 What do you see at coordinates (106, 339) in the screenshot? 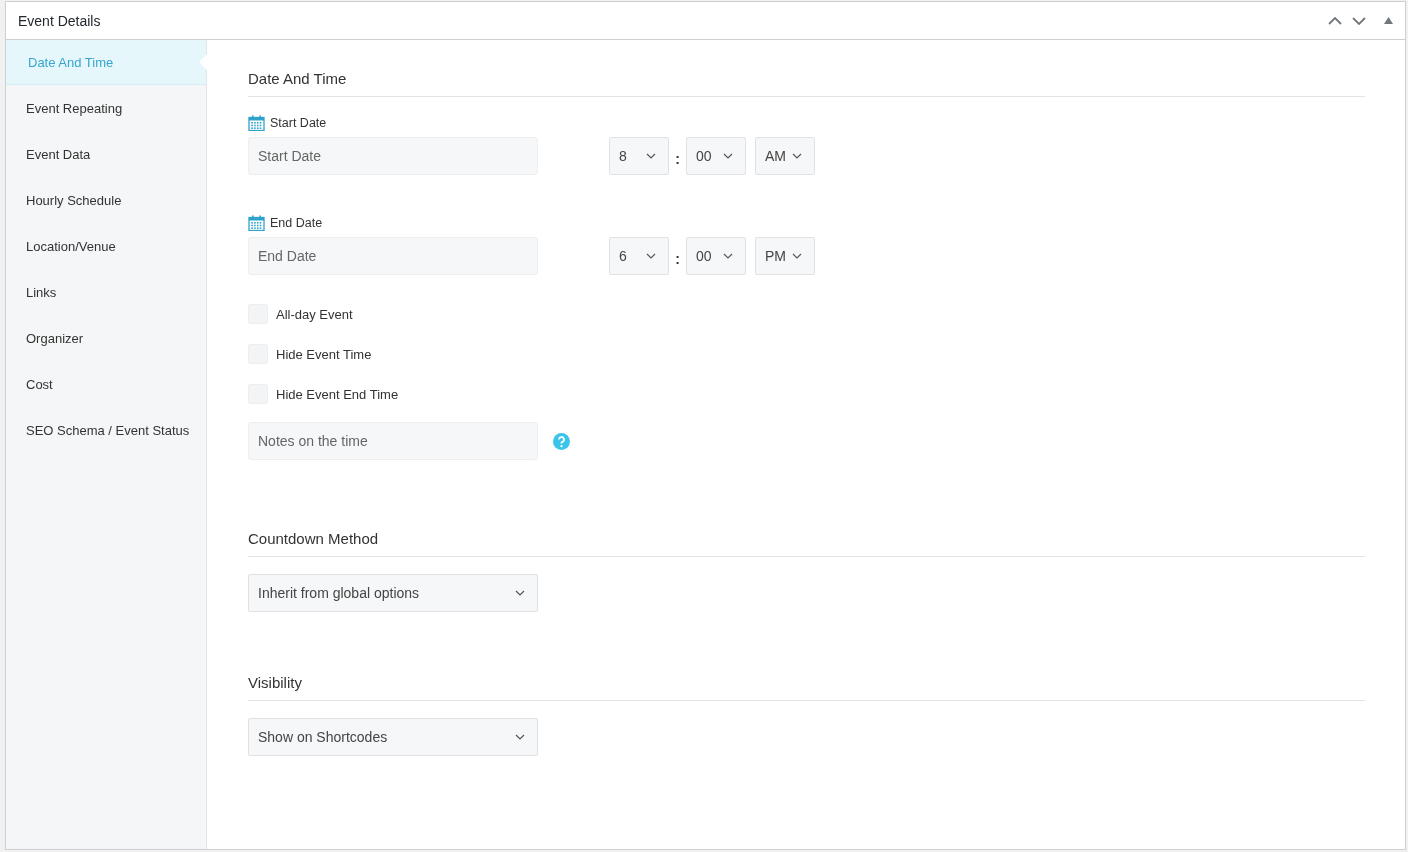
I see `sidebar-tab: Organizer` at bounding box center [106, 339].